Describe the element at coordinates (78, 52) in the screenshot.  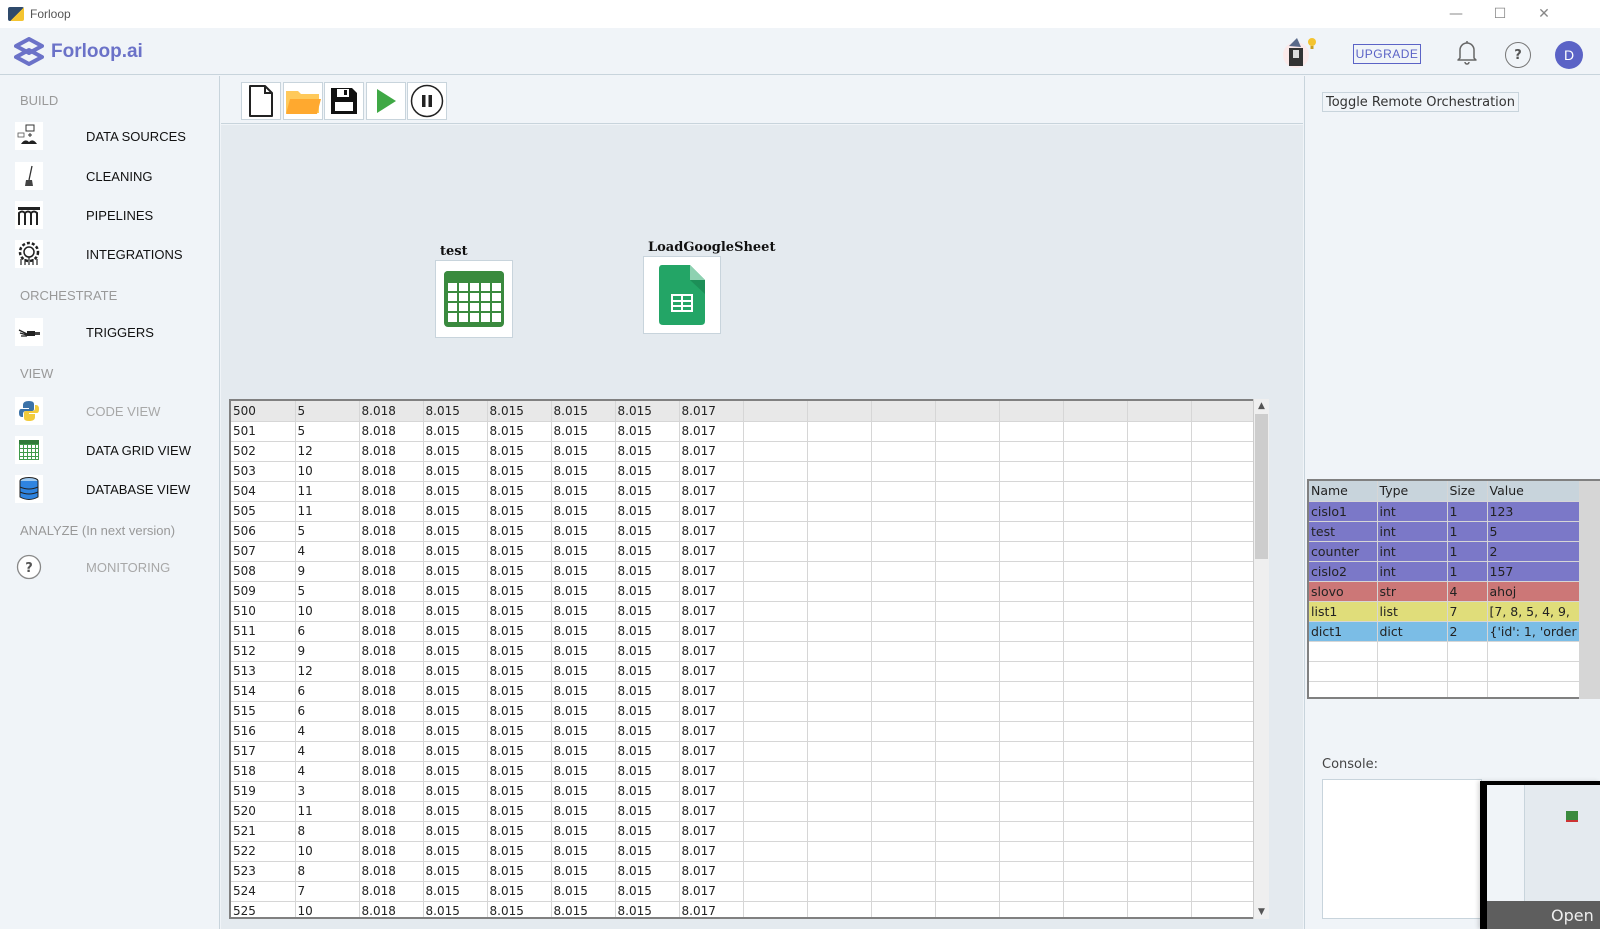
I see `brand-logo: Forloop.ai` at that location.